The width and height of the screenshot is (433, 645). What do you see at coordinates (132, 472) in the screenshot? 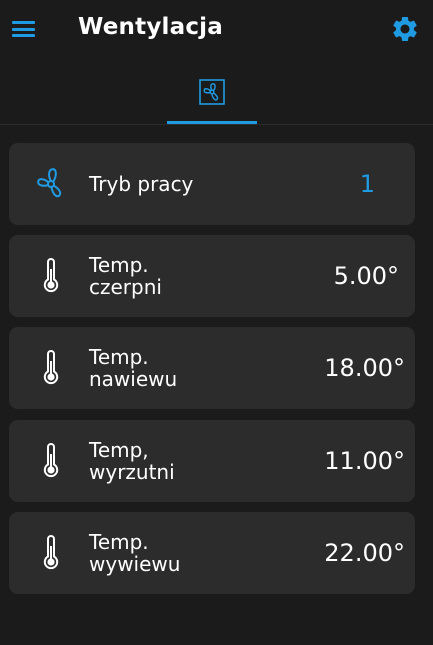
I see `card-label-line2: wyrzutni` at bounding box center [132, 472].